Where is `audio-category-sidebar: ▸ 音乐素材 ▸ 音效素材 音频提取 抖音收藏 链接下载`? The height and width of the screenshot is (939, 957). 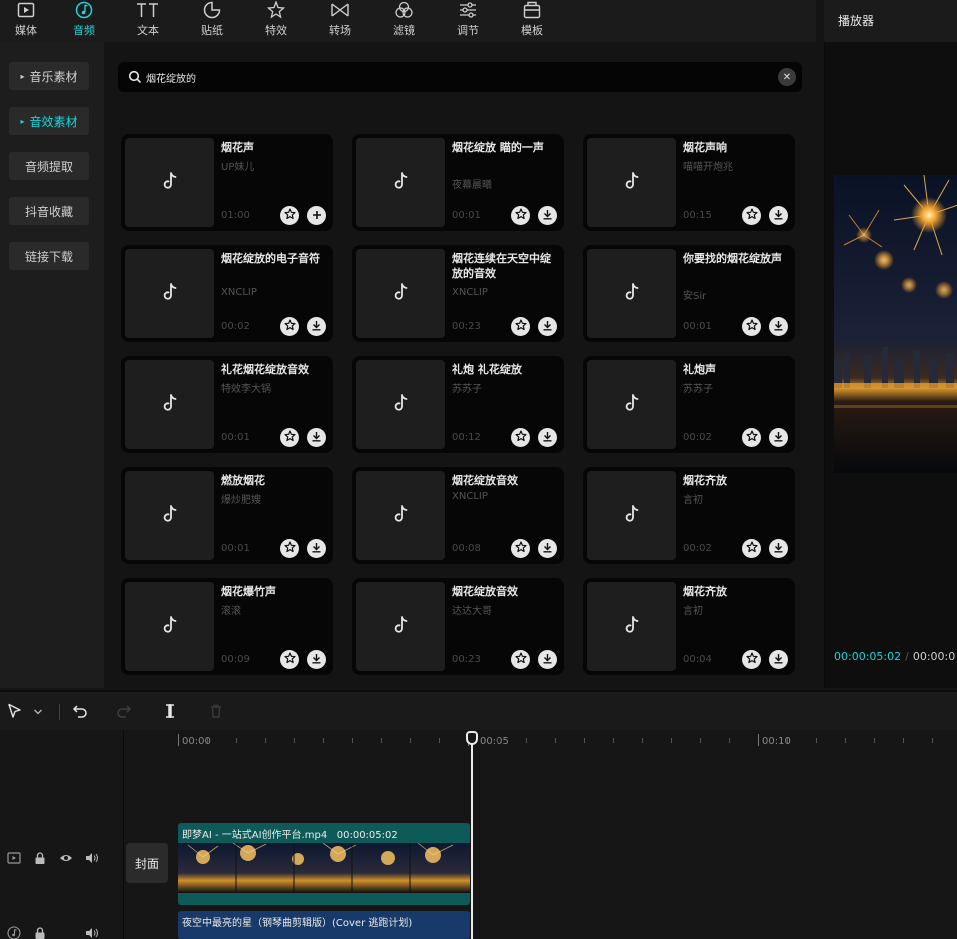
audio-category-sidebar: ▸ 音乐素材 ▸ 音效素材 音频提取 抖音收藏 链接下载 is located at coordinates (52, 365).